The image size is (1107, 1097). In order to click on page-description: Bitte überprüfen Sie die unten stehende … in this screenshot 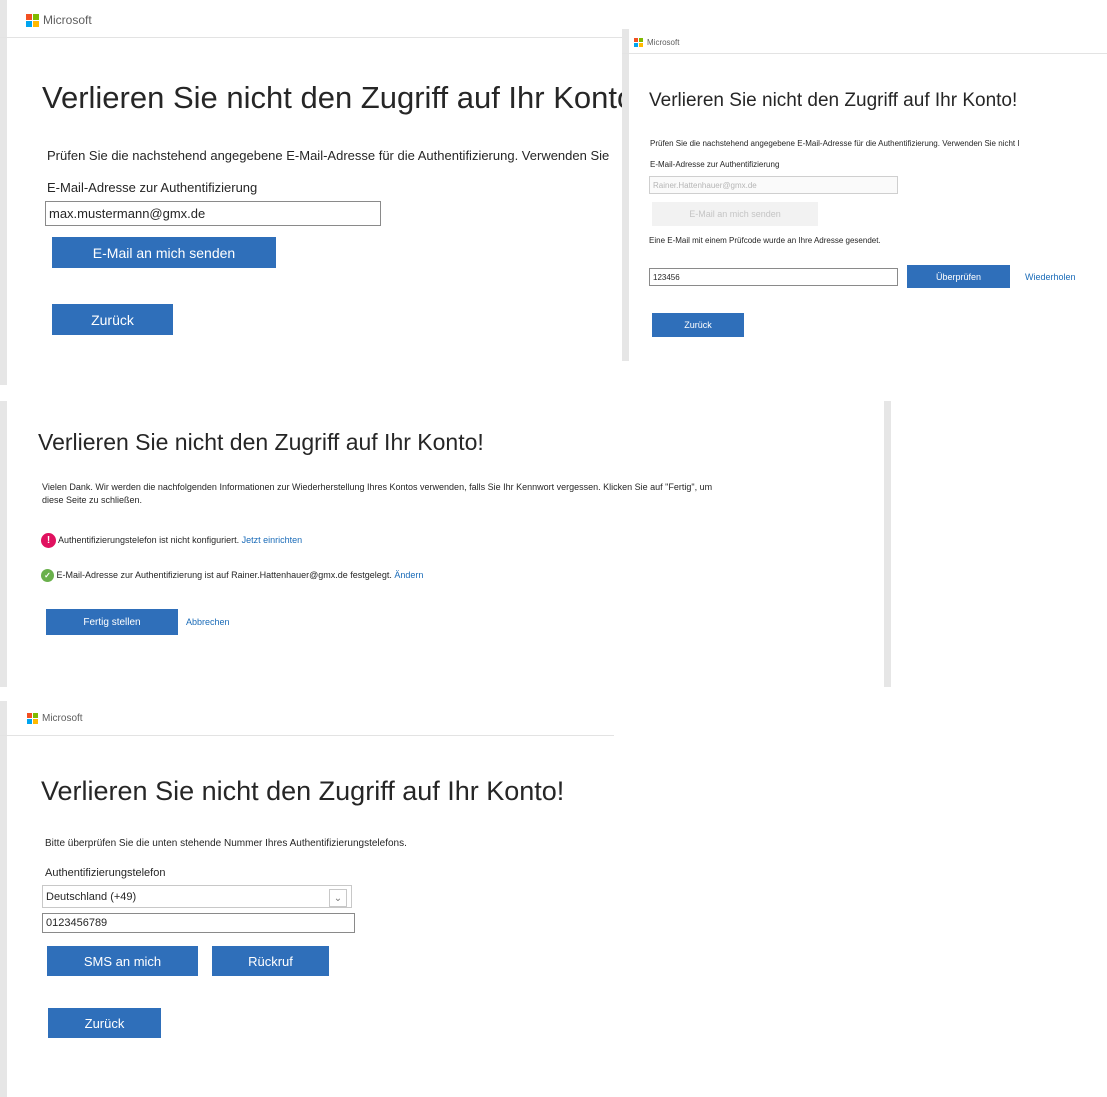, I will do `click(226, 843)`.